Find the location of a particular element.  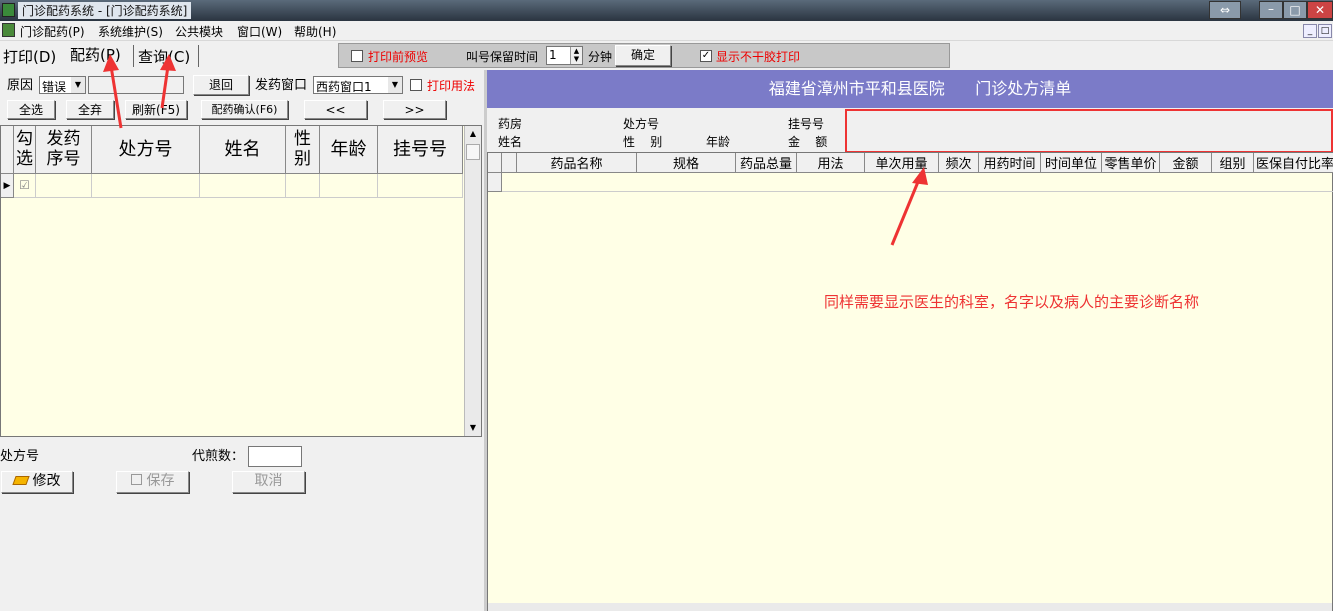

call-time-value: 1 is located at coordinates (553, 55).